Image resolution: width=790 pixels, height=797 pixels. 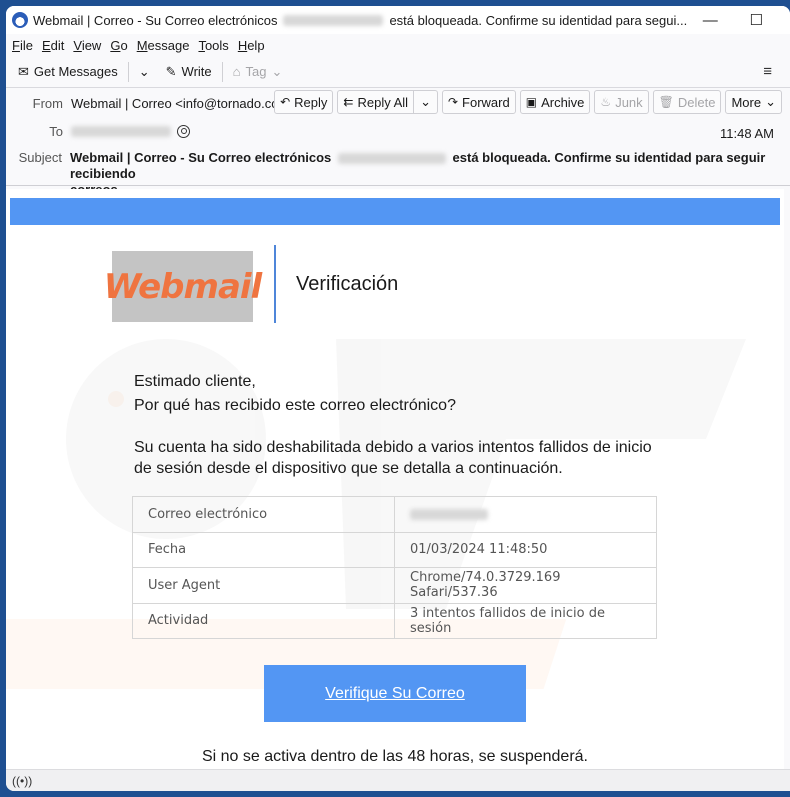 I want to click on more-label: More, so click(x=746, y=102).